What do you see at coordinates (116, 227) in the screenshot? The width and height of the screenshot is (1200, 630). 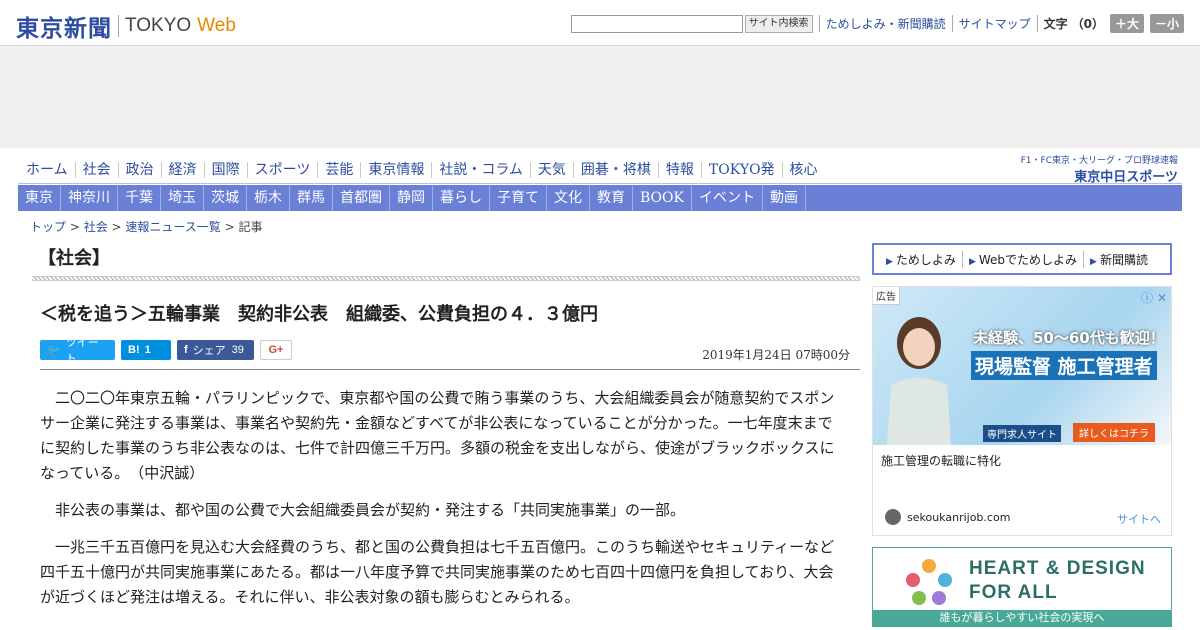 I see `breadcrumb-sep: >` at bounding box center [116, 227].